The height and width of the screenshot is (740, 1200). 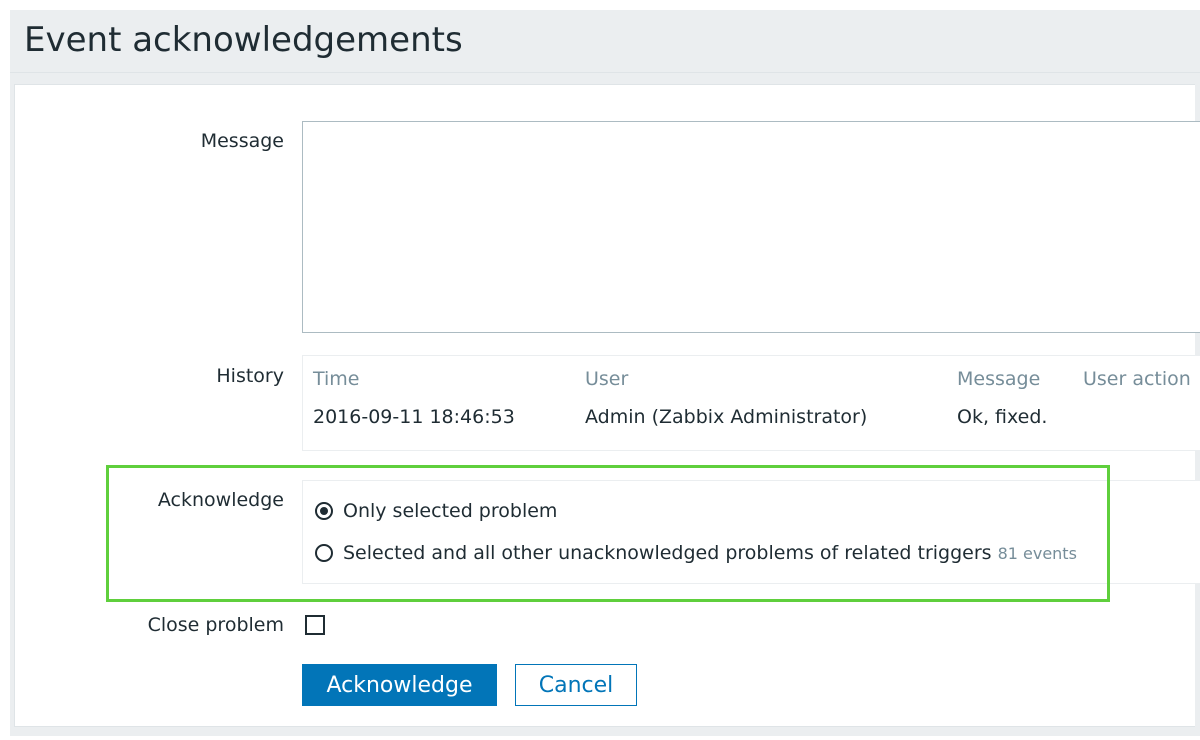 I want to click on history-col-user: User, so click(x=607, y=379).